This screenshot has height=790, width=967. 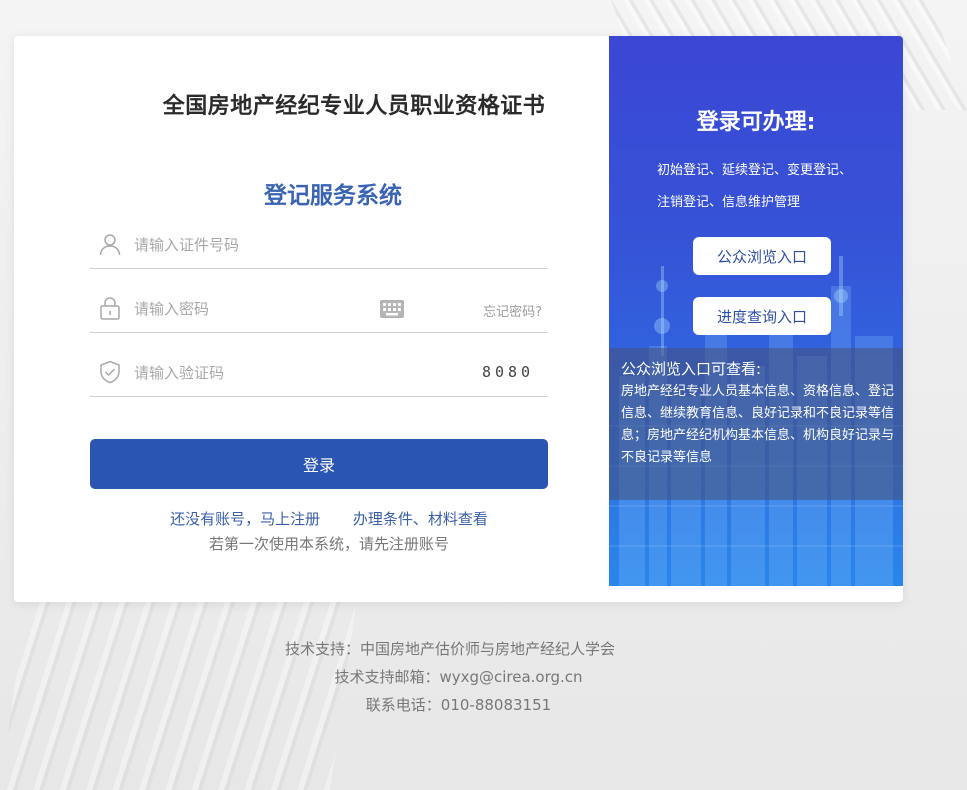 What do you see at coordinates (264, 245) in the screenshot?
I see `id-number-input` at bounding box center [264, 245].